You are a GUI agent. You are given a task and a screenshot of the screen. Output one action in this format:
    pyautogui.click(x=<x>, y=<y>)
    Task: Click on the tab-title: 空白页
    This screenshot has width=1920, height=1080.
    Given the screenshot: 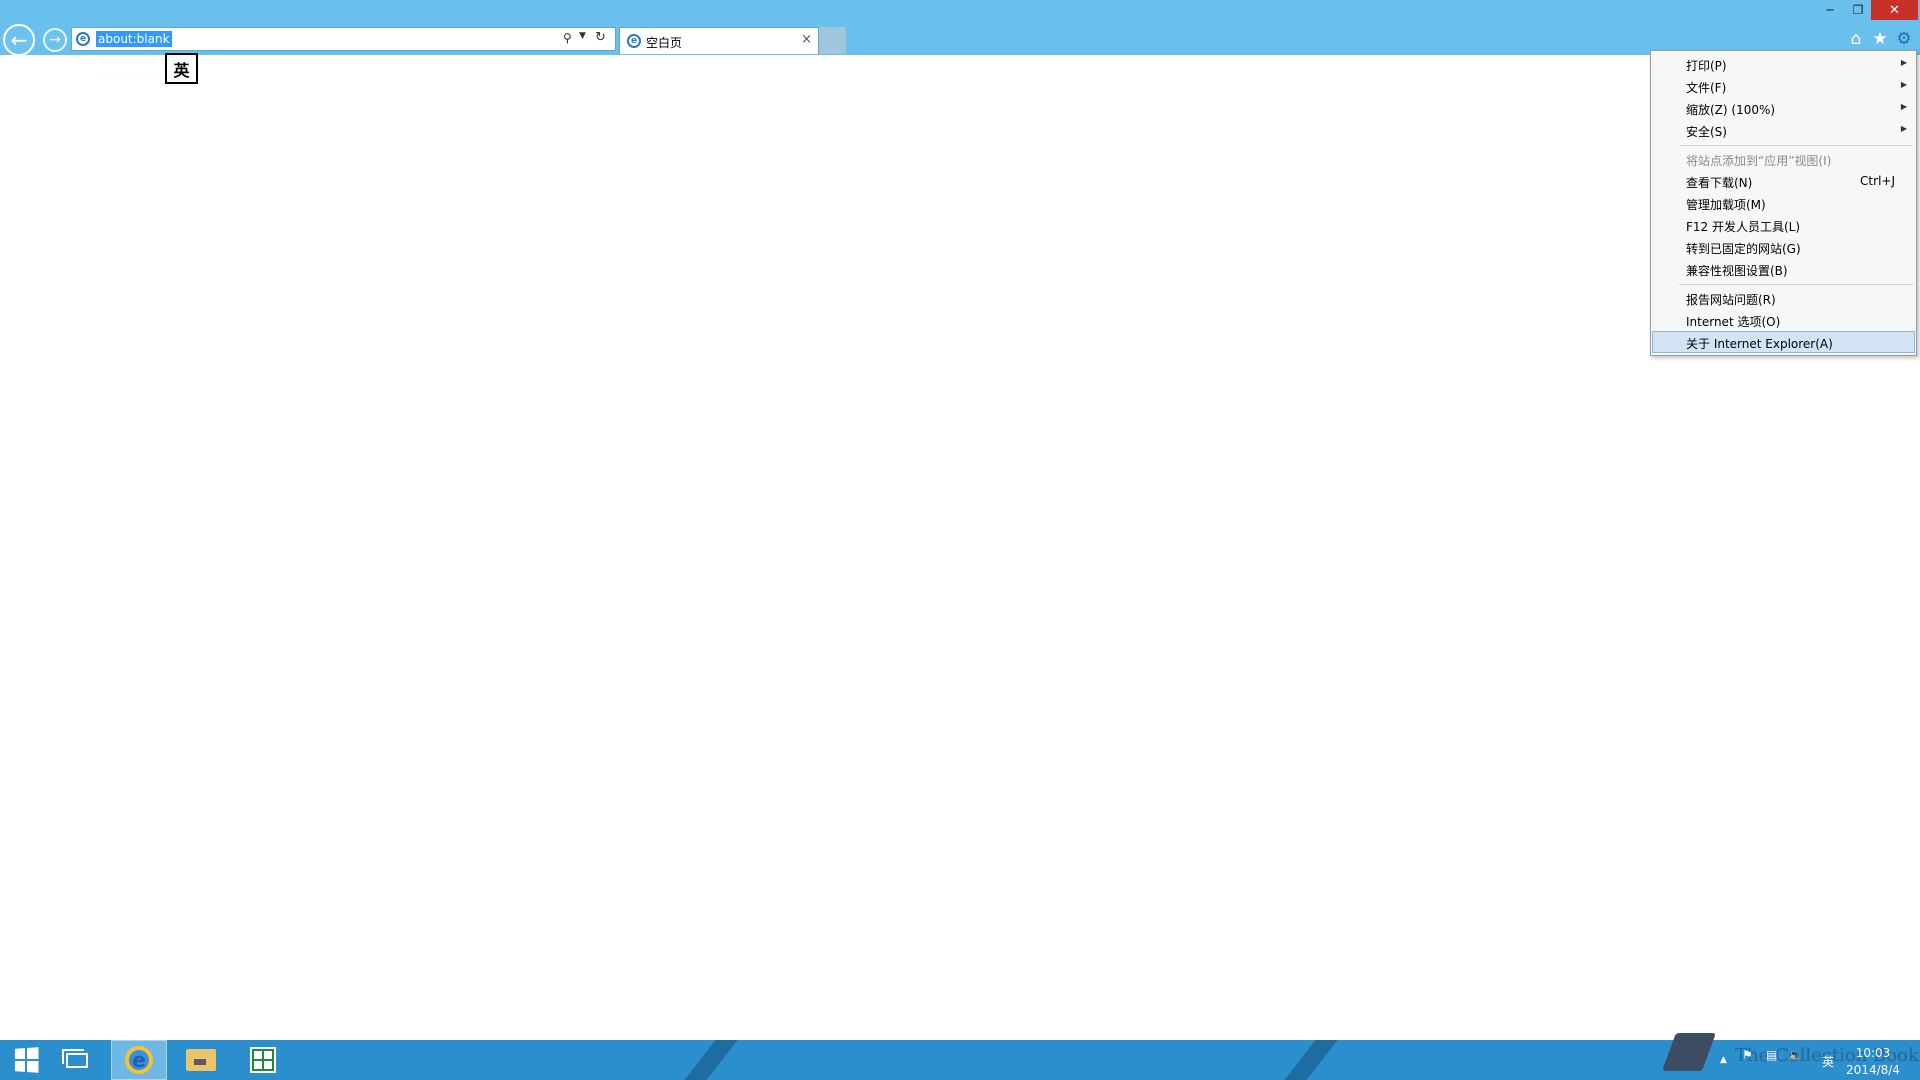 What is the action you would take?
    pyautogui.click(x=664, y=43)
    